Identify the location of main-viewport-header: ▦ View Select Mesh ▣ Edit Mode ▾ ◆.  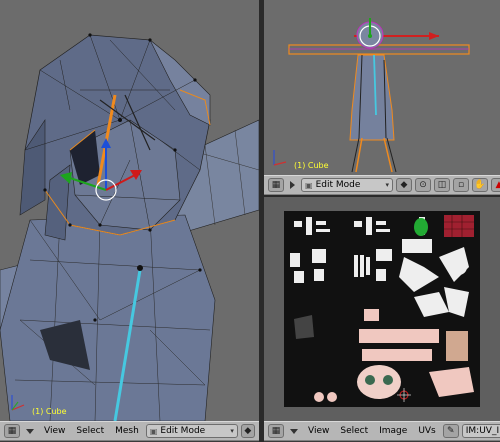
(129, 431).